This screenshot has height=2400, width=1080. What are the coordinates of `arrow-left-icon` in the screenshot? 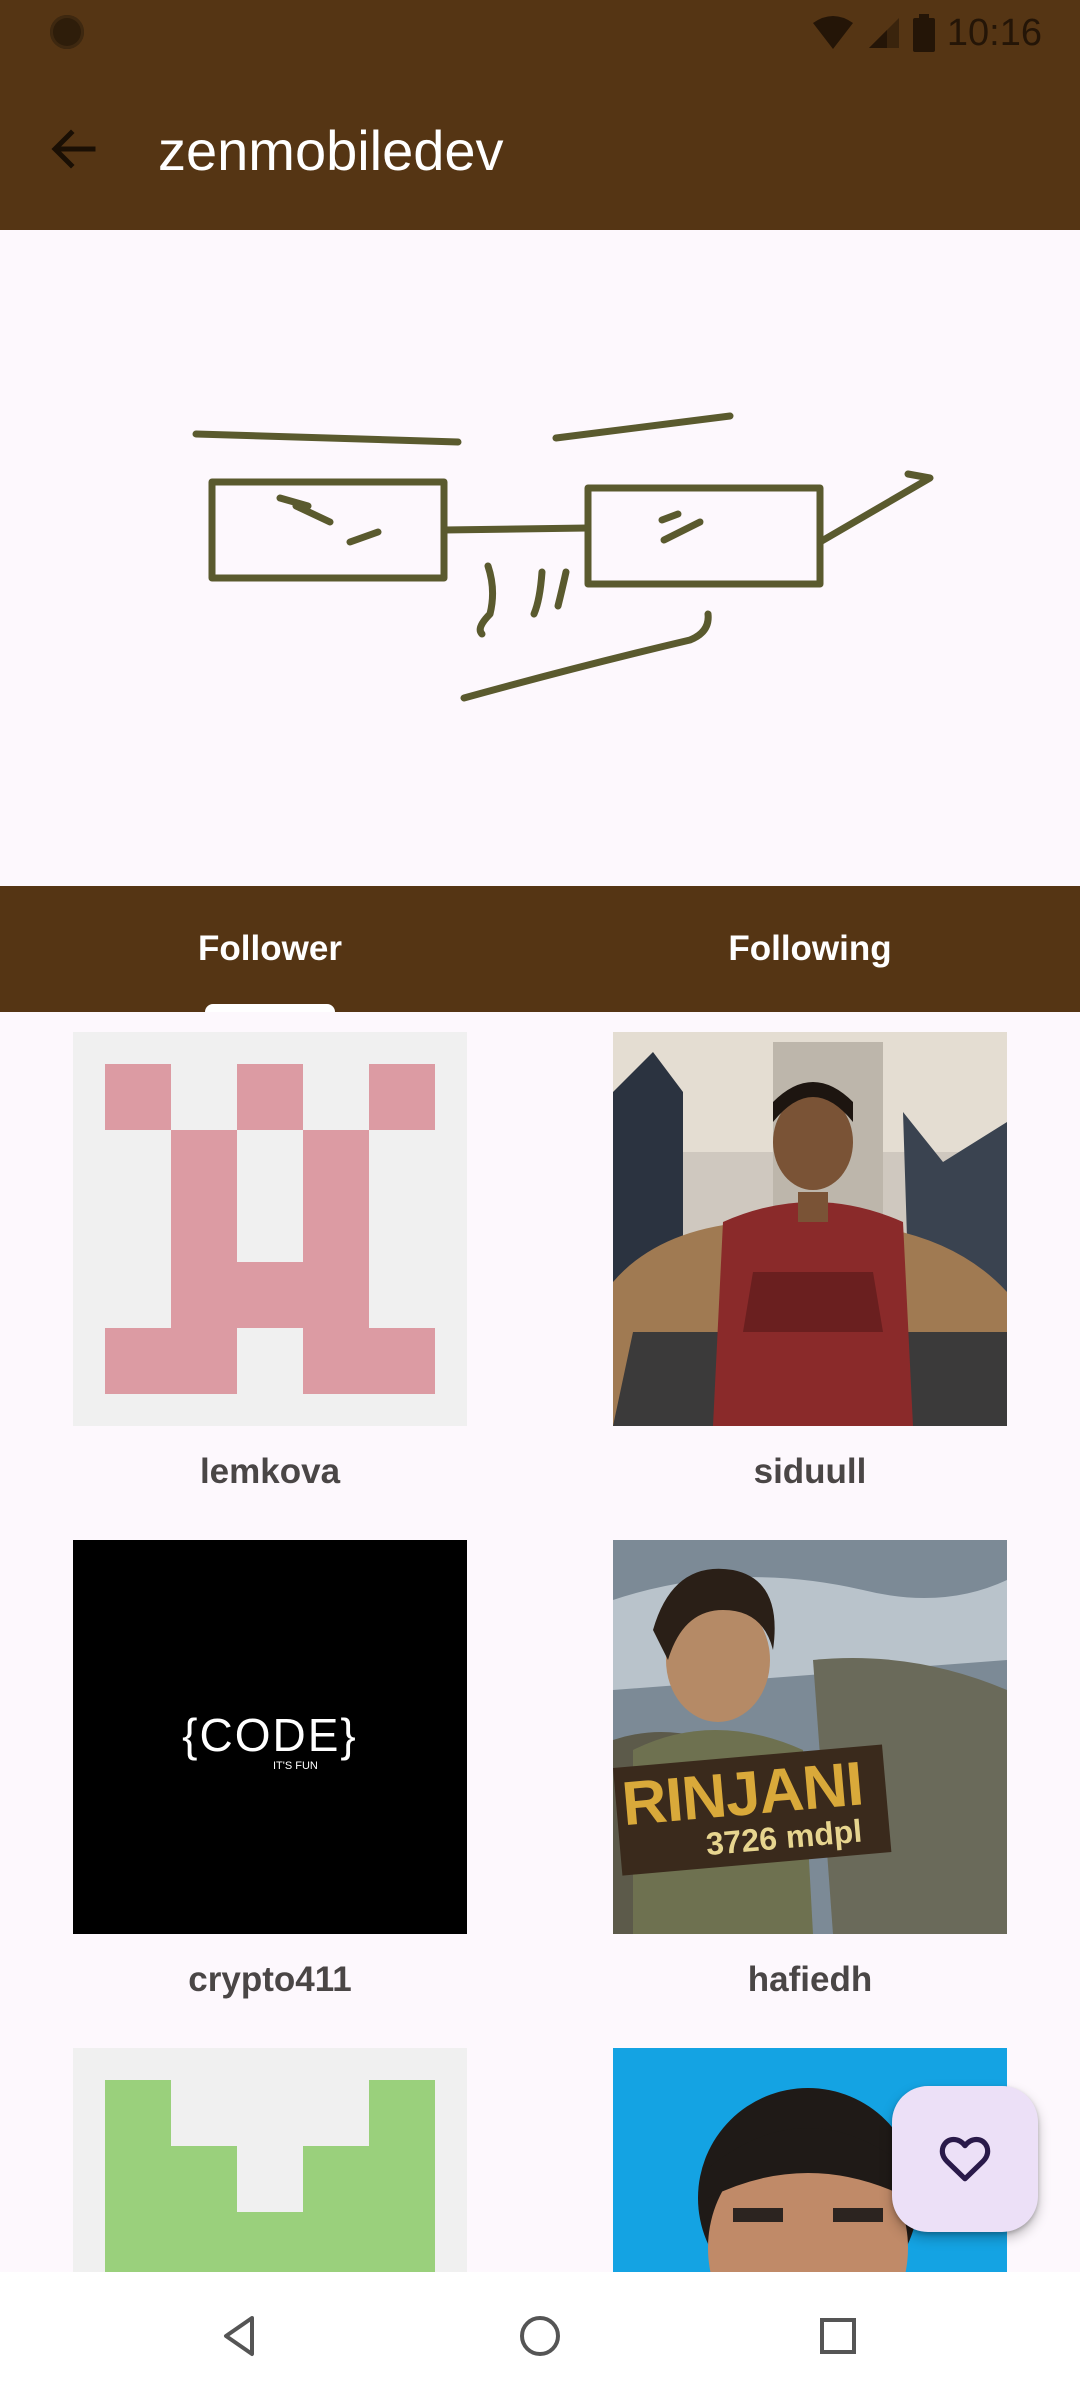 It's located at (73, 149).